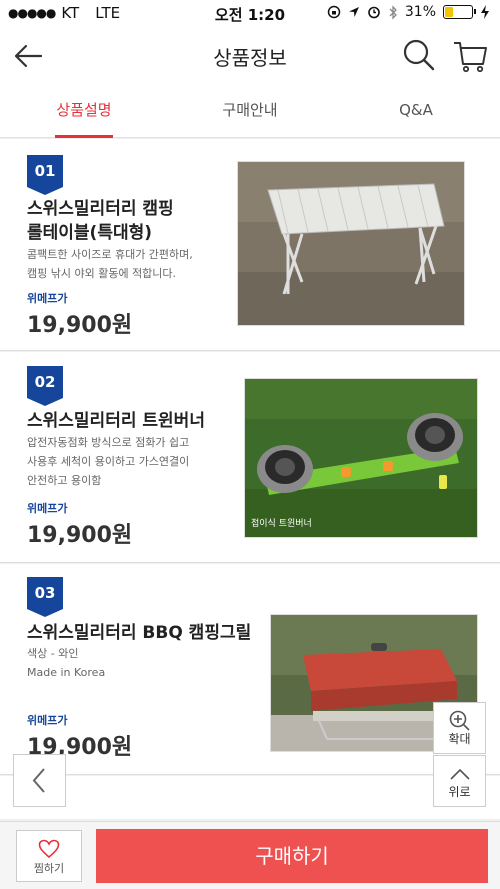  What do you see at coordinates (45, 597) in the screenshot?
I see `product-number-badge: 03` at bounding box center [45, 597].